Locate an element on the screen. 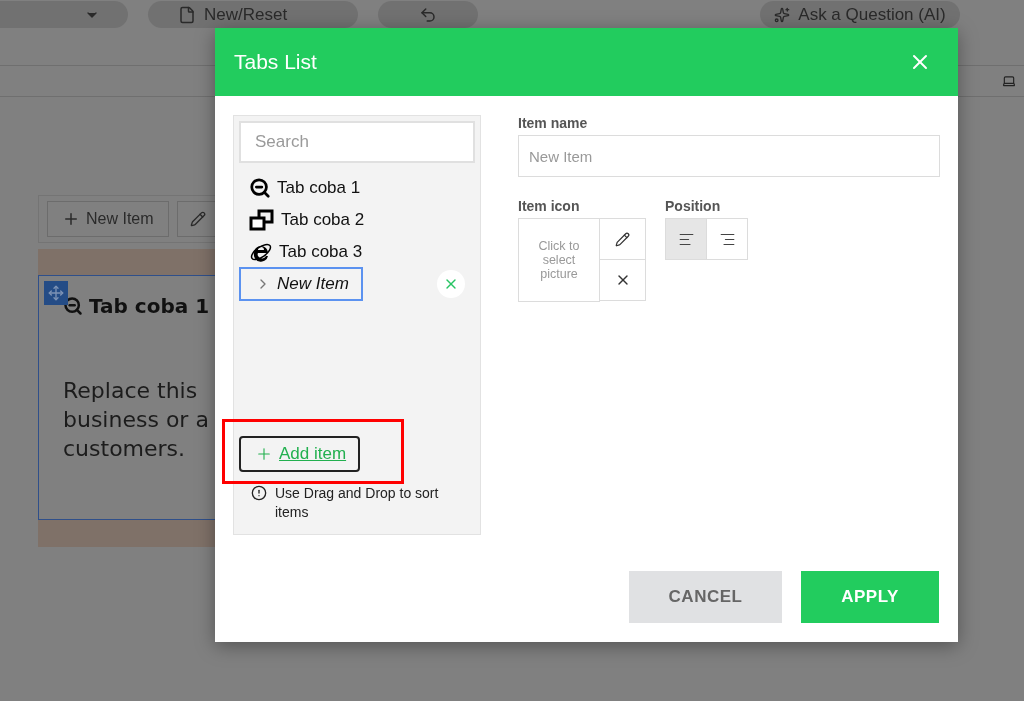  list-item: Tab coba 3 is located at coordinates (301, 252).